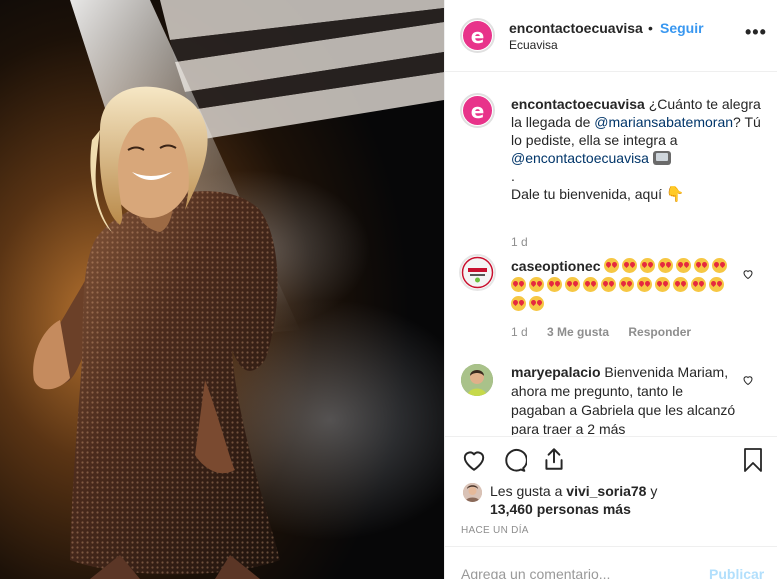 This screenshot has width=777, height=579. I want to click on liker-avatar, so click(472, 492).